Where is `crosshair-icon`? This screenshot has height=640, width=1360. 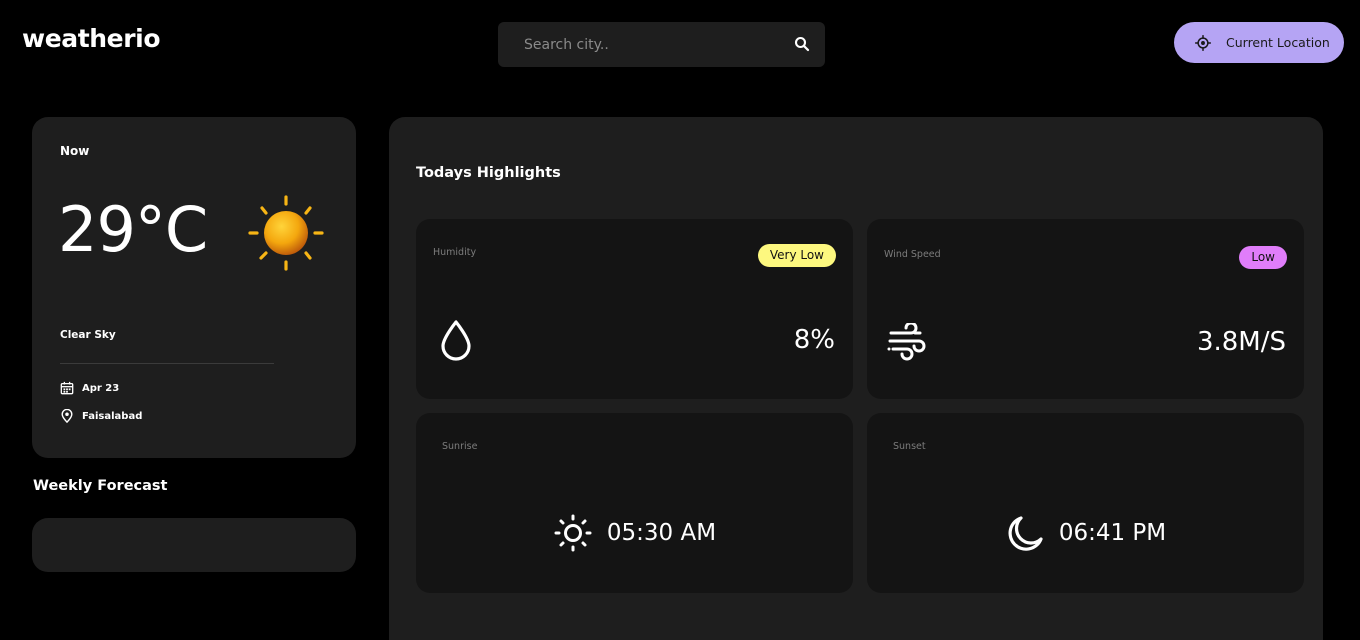 crosshair-icon is located at coordinates (1203, 42).